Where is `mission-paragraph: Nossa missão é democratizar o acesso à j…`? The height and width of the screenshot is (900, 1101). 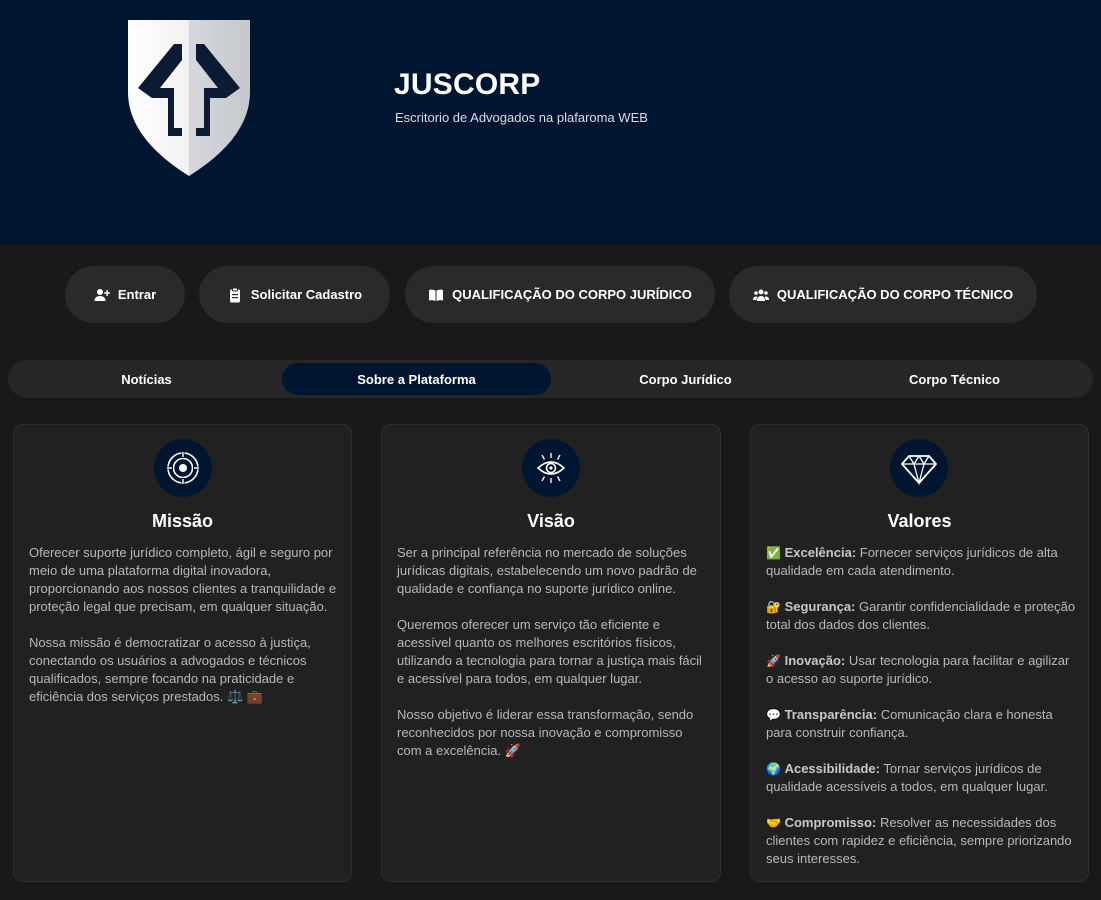
mission-paragraph: Nossa missão é democratizar o acesso à j… is located at coordinates (170, 669).